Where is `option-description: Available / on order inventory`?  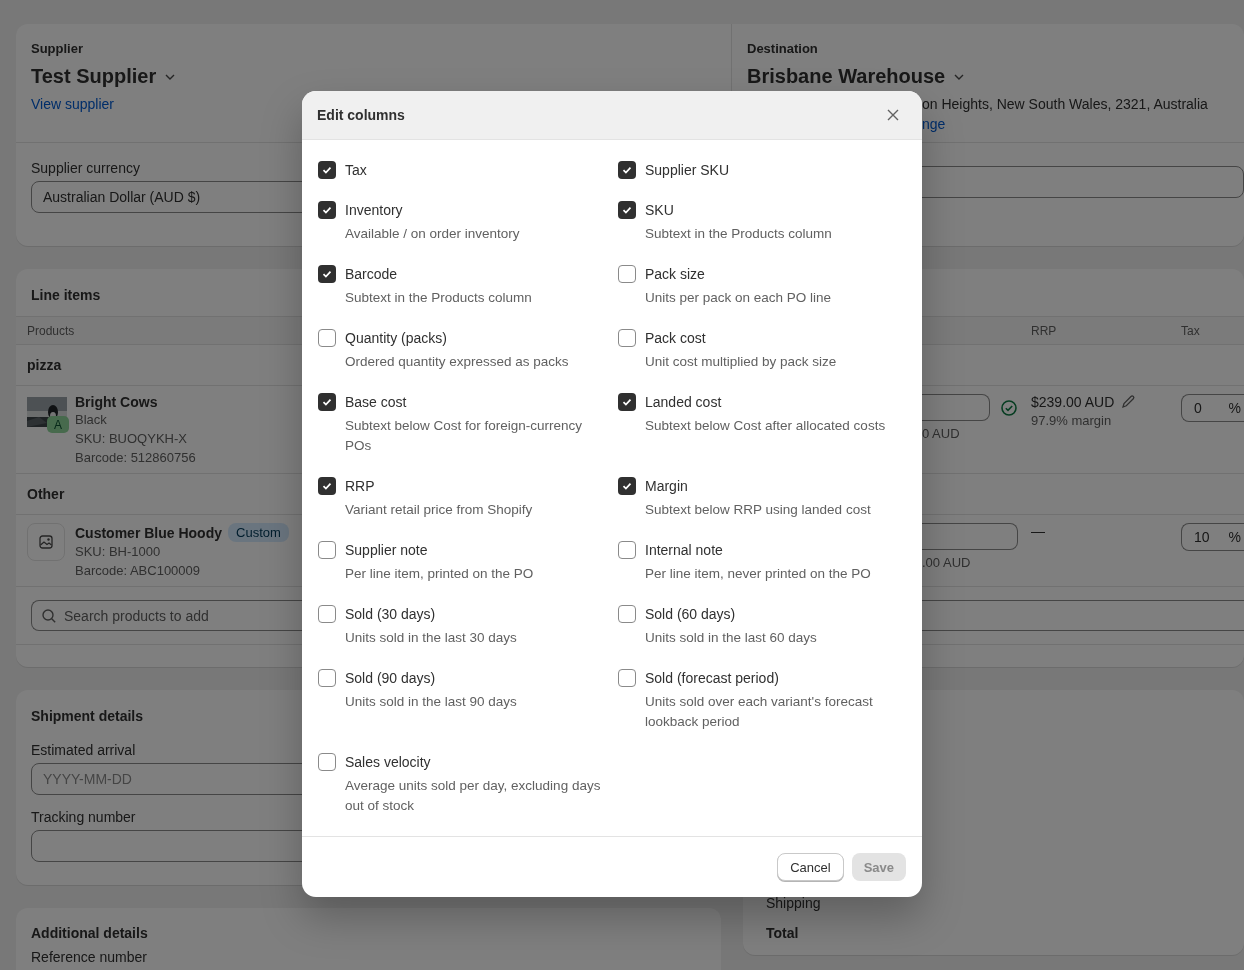
option-description: Available / on order inventory is located at coordinates (432, 234).